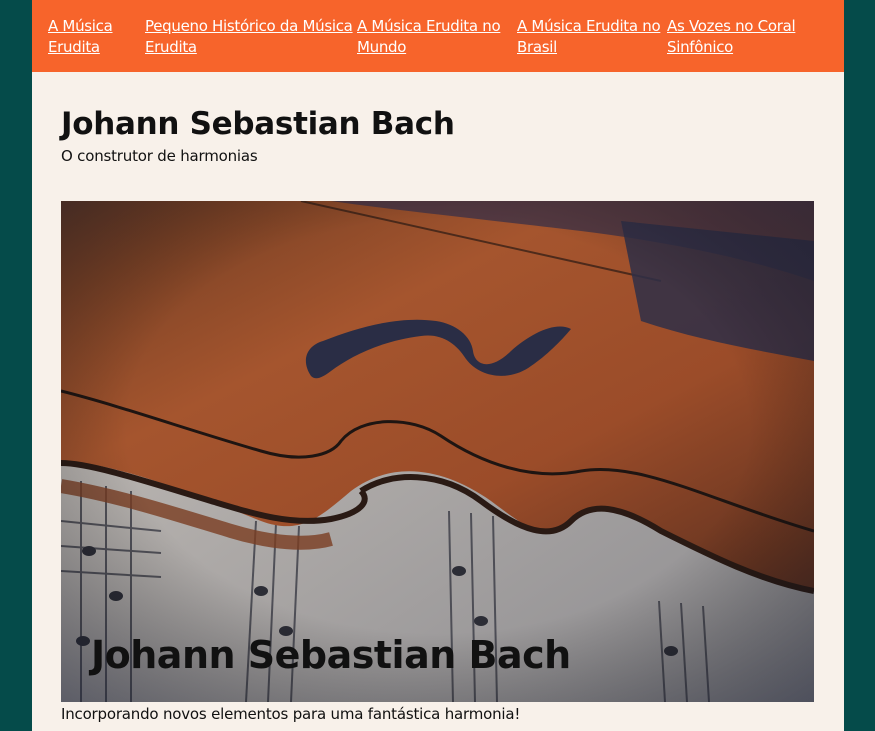  What do you see at coordinates (331, 655) in the screenshot?
I see `hero-overlay-title: Johann Sebastian Bach` at bounding box center [331, 655].